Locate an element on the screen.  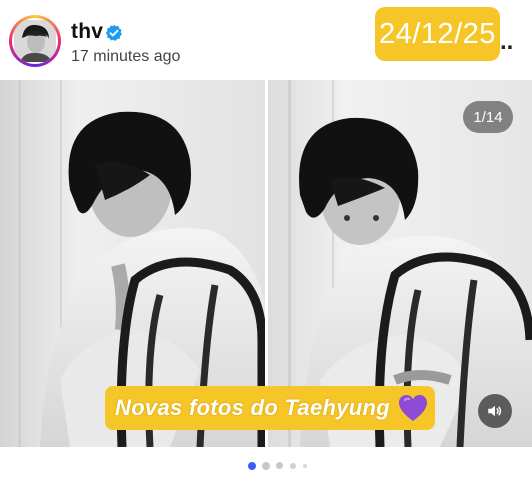
username: thv is located at coordinates (87, 32).